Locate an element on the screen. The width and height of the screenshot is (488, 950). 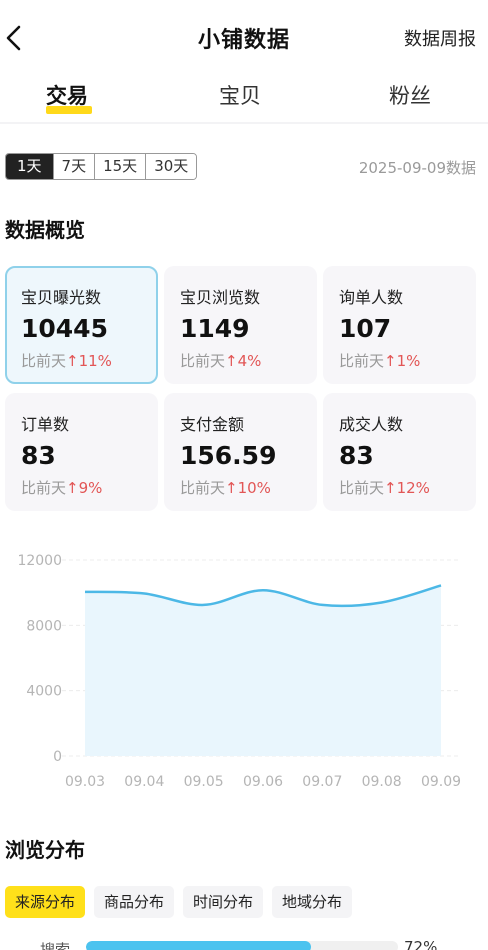
card-item-exposure: 宝贝曝光数 10445 比前天↑11% is located at coordinates (81, 325).